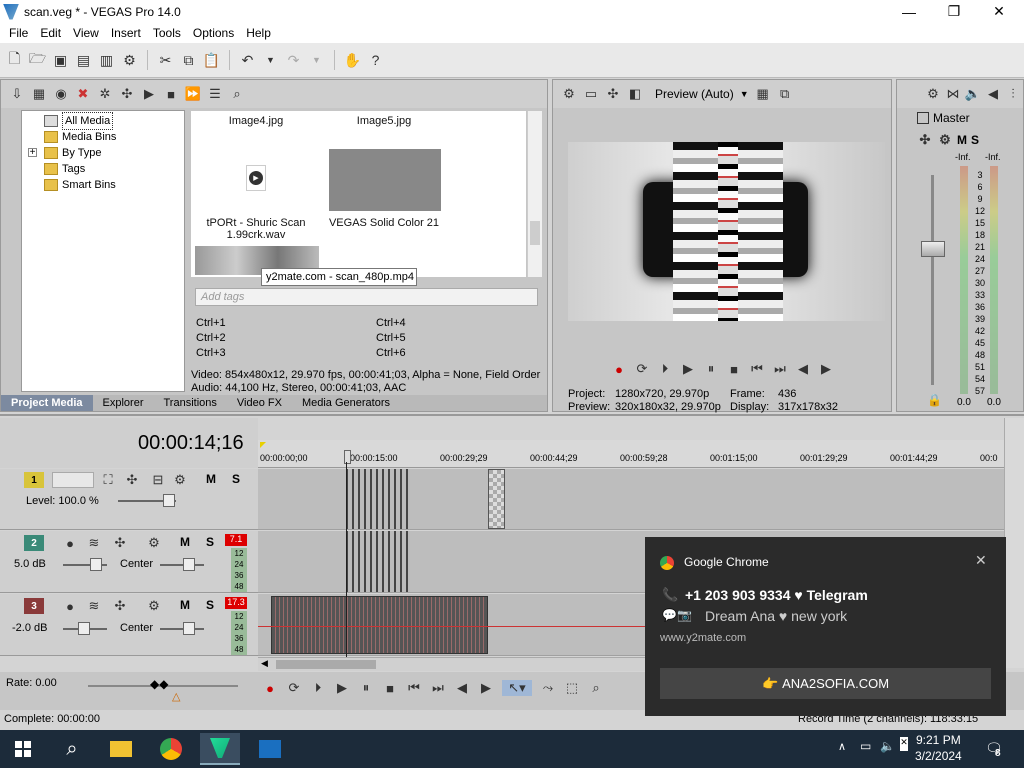  What do you see at coordinates (94, 606) in the screenshot?
I see `invert-phase-icon: ≋` at bounding box center [94, 606].